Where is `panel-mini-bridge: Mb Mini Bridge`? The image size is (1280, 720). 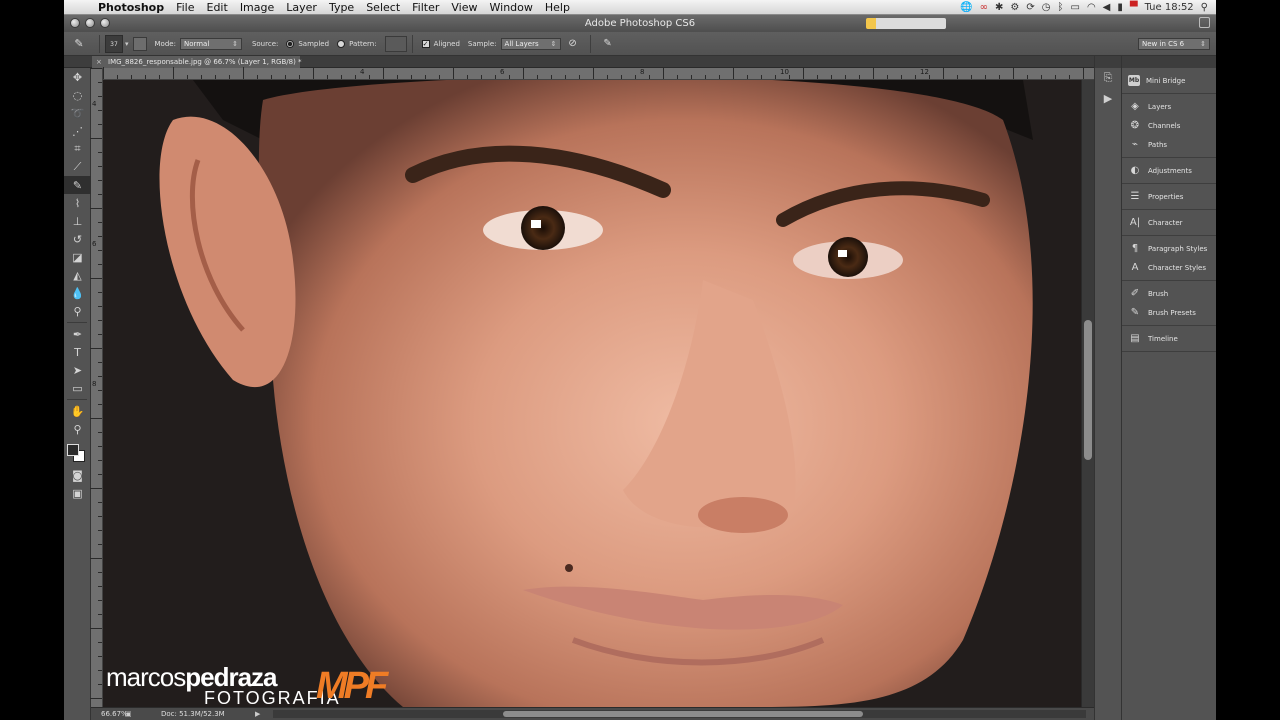
panel-mini-bridge: Mb Mini Bridge is located at coordinates (1169, 80).